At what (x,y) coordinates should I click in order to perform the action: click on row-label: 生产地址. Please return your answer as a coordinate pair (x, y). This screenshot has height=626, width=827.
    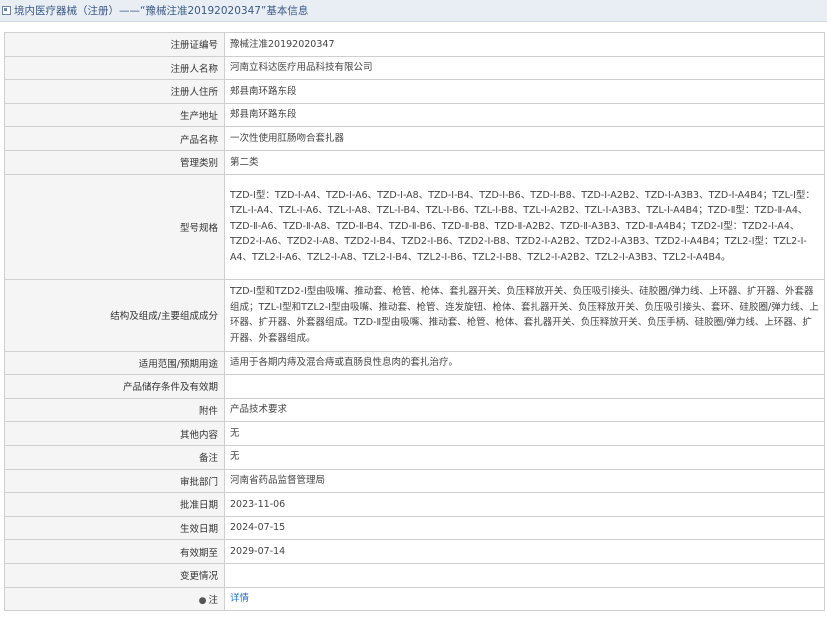
    Looking at the image, I should click on (114, 115).